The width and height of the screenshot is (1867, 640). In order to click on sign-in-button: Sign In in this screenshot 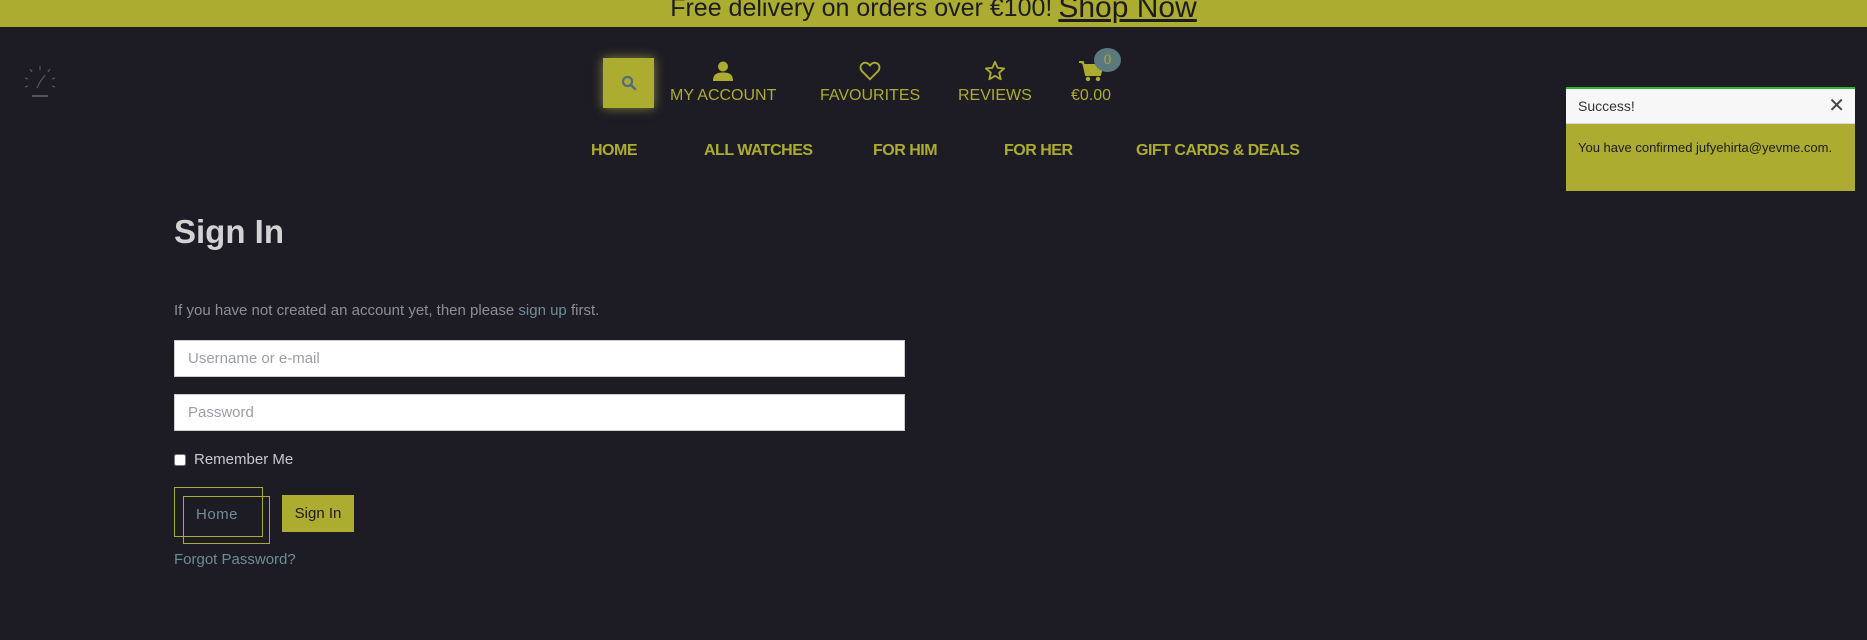, I will do `click(318, 513)`.